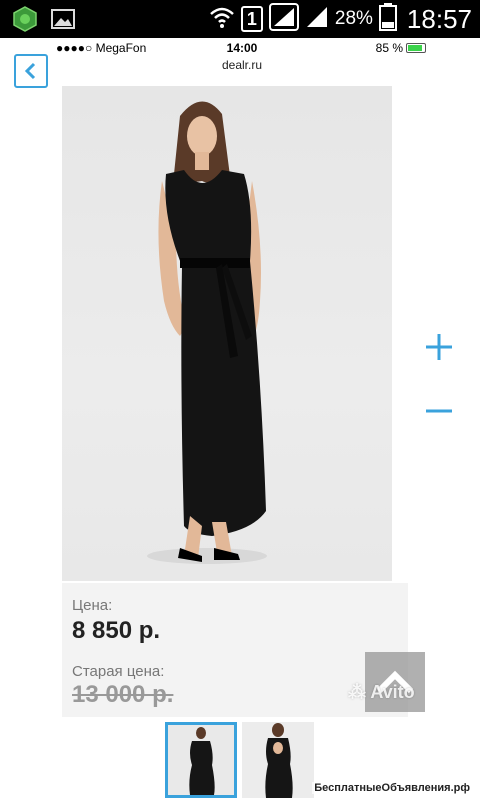 This screenshot has width=480, height=800. Describe the element at coordinates (439, 18) in the screenshot. I see `clock: 18:57` at that location.